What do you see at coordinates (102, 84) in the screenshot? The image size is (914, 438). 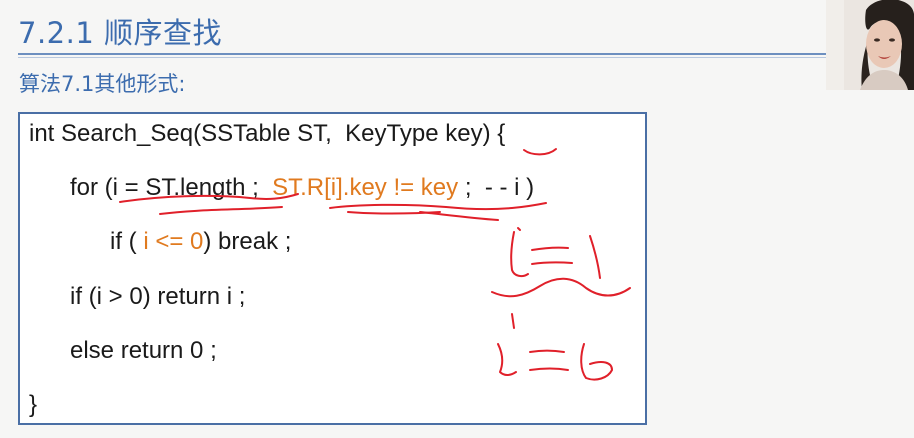 I see `slide-subtitle: 算法7.1其他形式:` at bounding box center [102, 84].